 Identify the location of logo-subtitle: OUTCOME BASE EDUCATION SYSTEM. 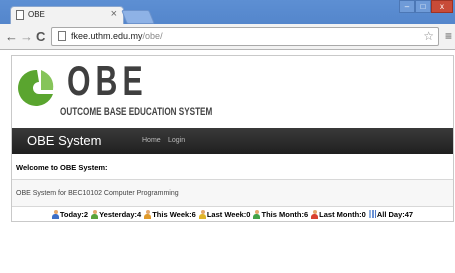
(136, 112).